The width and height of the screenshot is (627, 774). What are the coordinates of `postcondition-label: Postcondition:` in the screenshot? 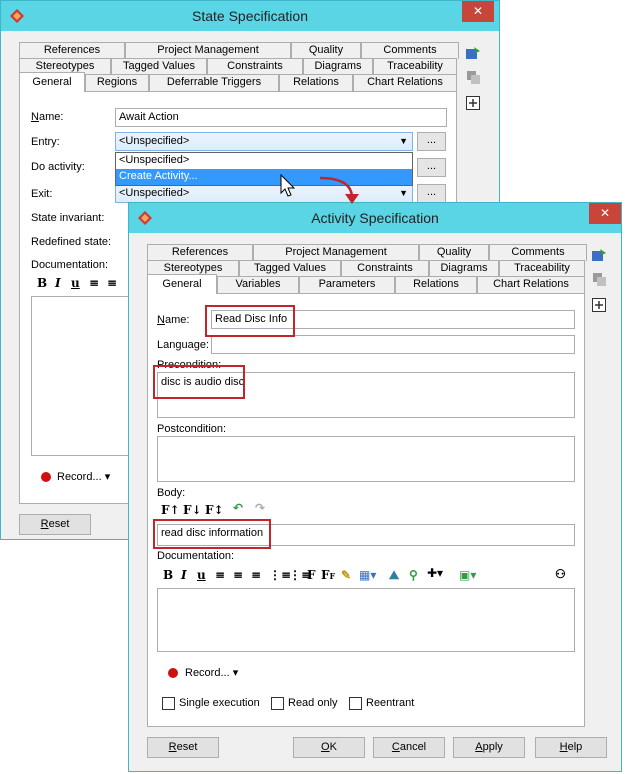 It's located at (192, 429).